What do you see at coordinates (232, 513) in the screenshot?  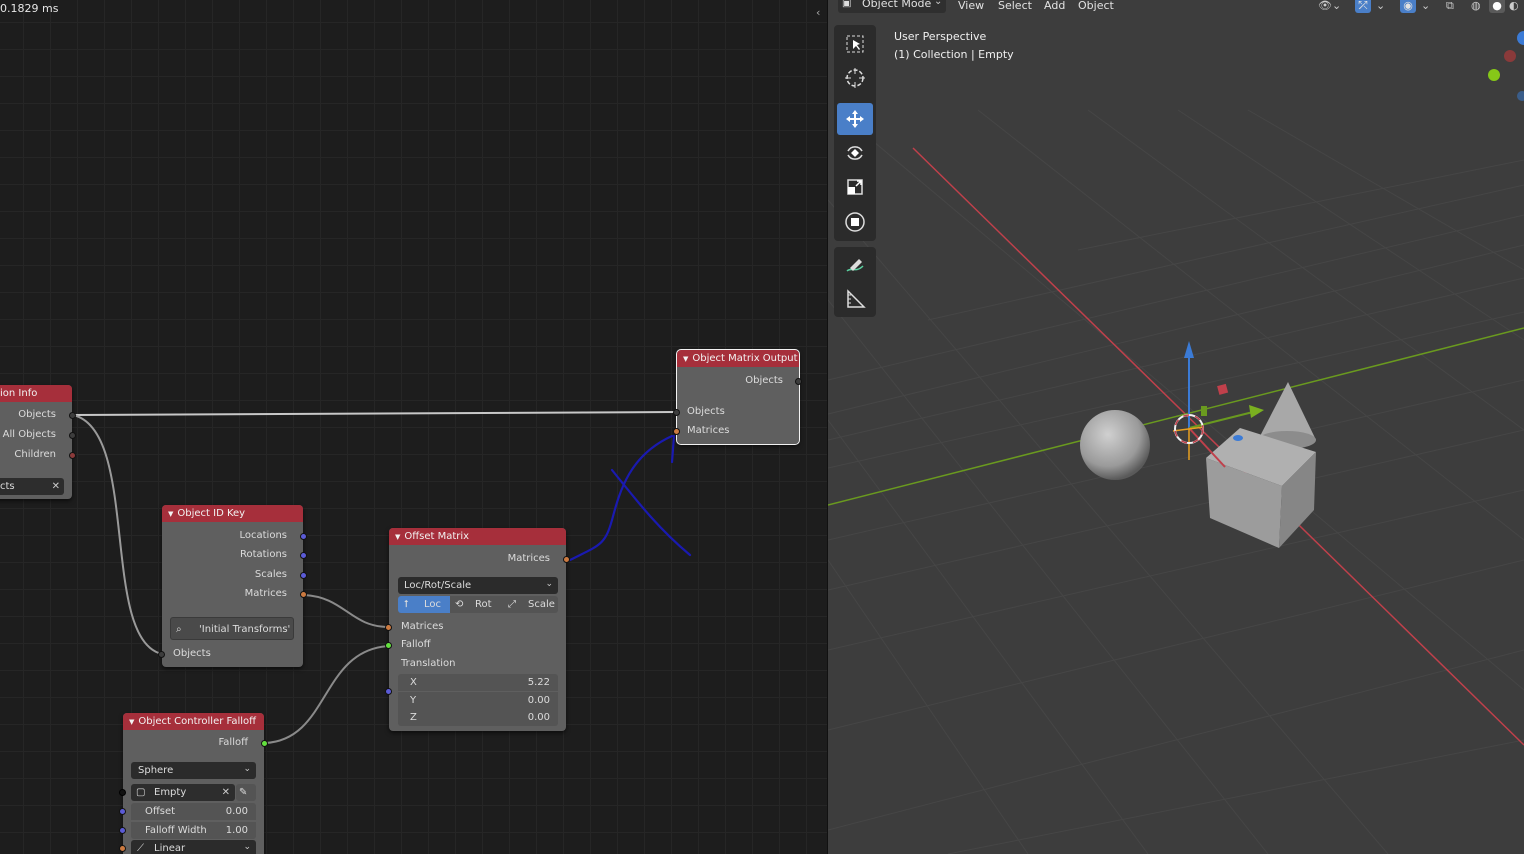 I see `object-id-key-header: ▼ Object ID Key` at bounding box center [232, 513].